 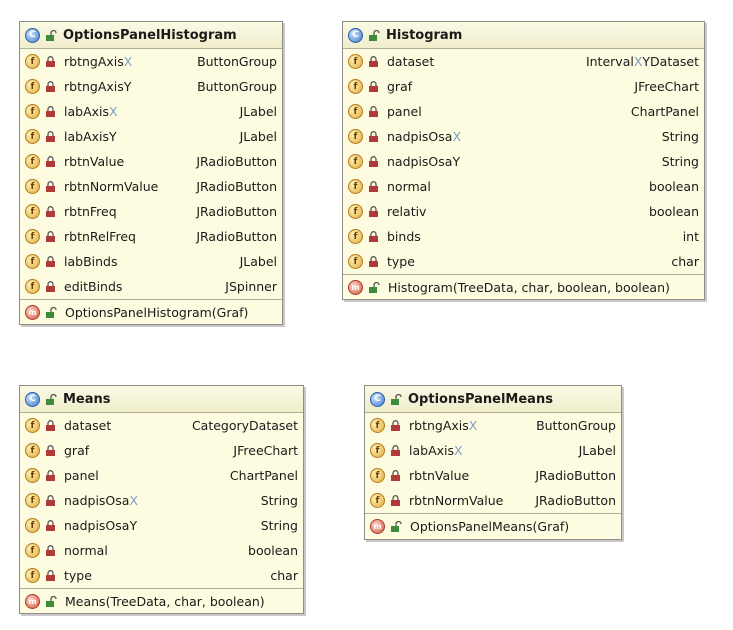 I want to click on field-row: f editBinds JSpinner, so click(x=151, y=286).